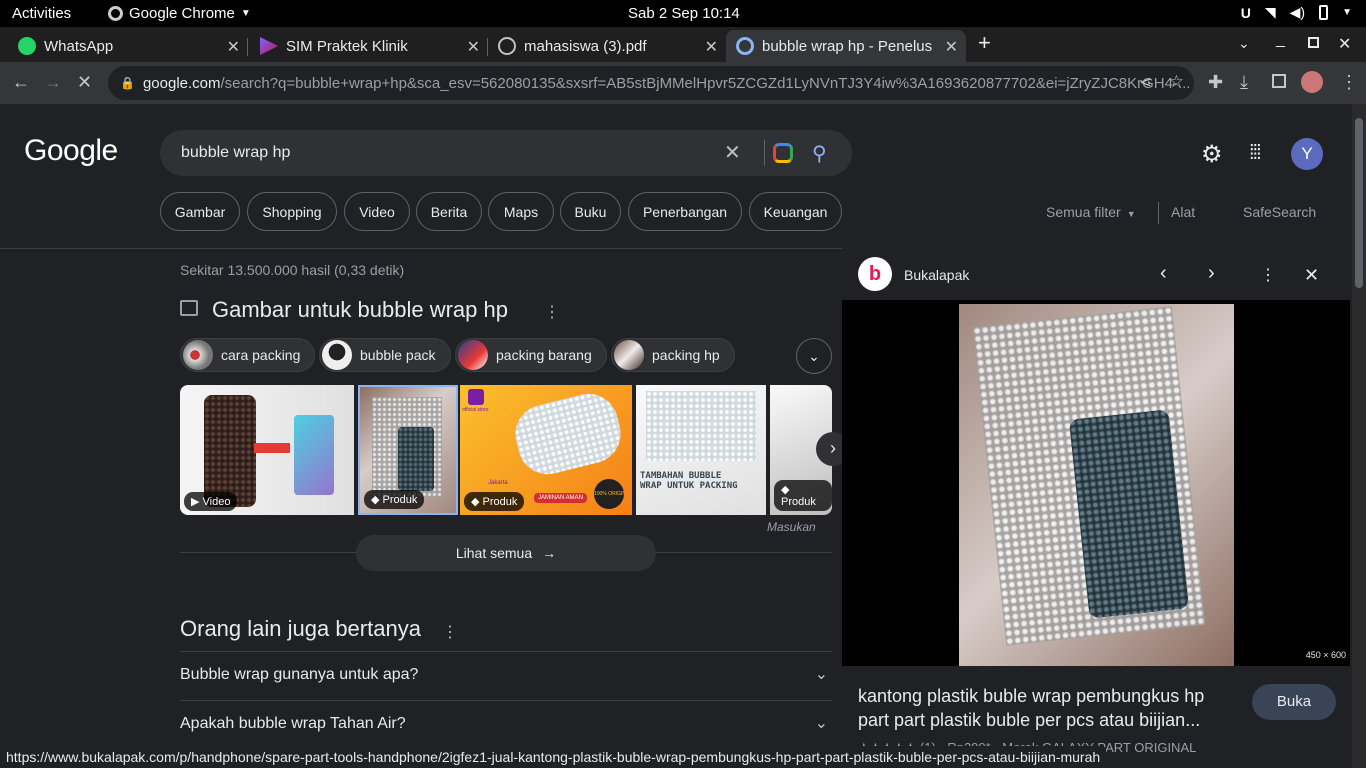 The height and width of the screenshot is (768, 1366). Describe the element at coordinates (53, 82) in the screenshot. I see `forward-arrow-icon: →` at that location.